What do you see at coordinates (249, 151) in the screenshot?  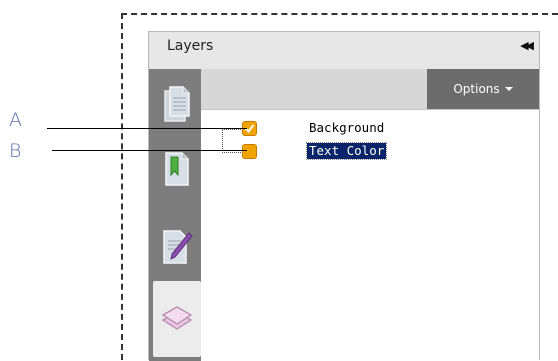 I see `layer-visibility-checkbox` at bounding box center [249, 151].